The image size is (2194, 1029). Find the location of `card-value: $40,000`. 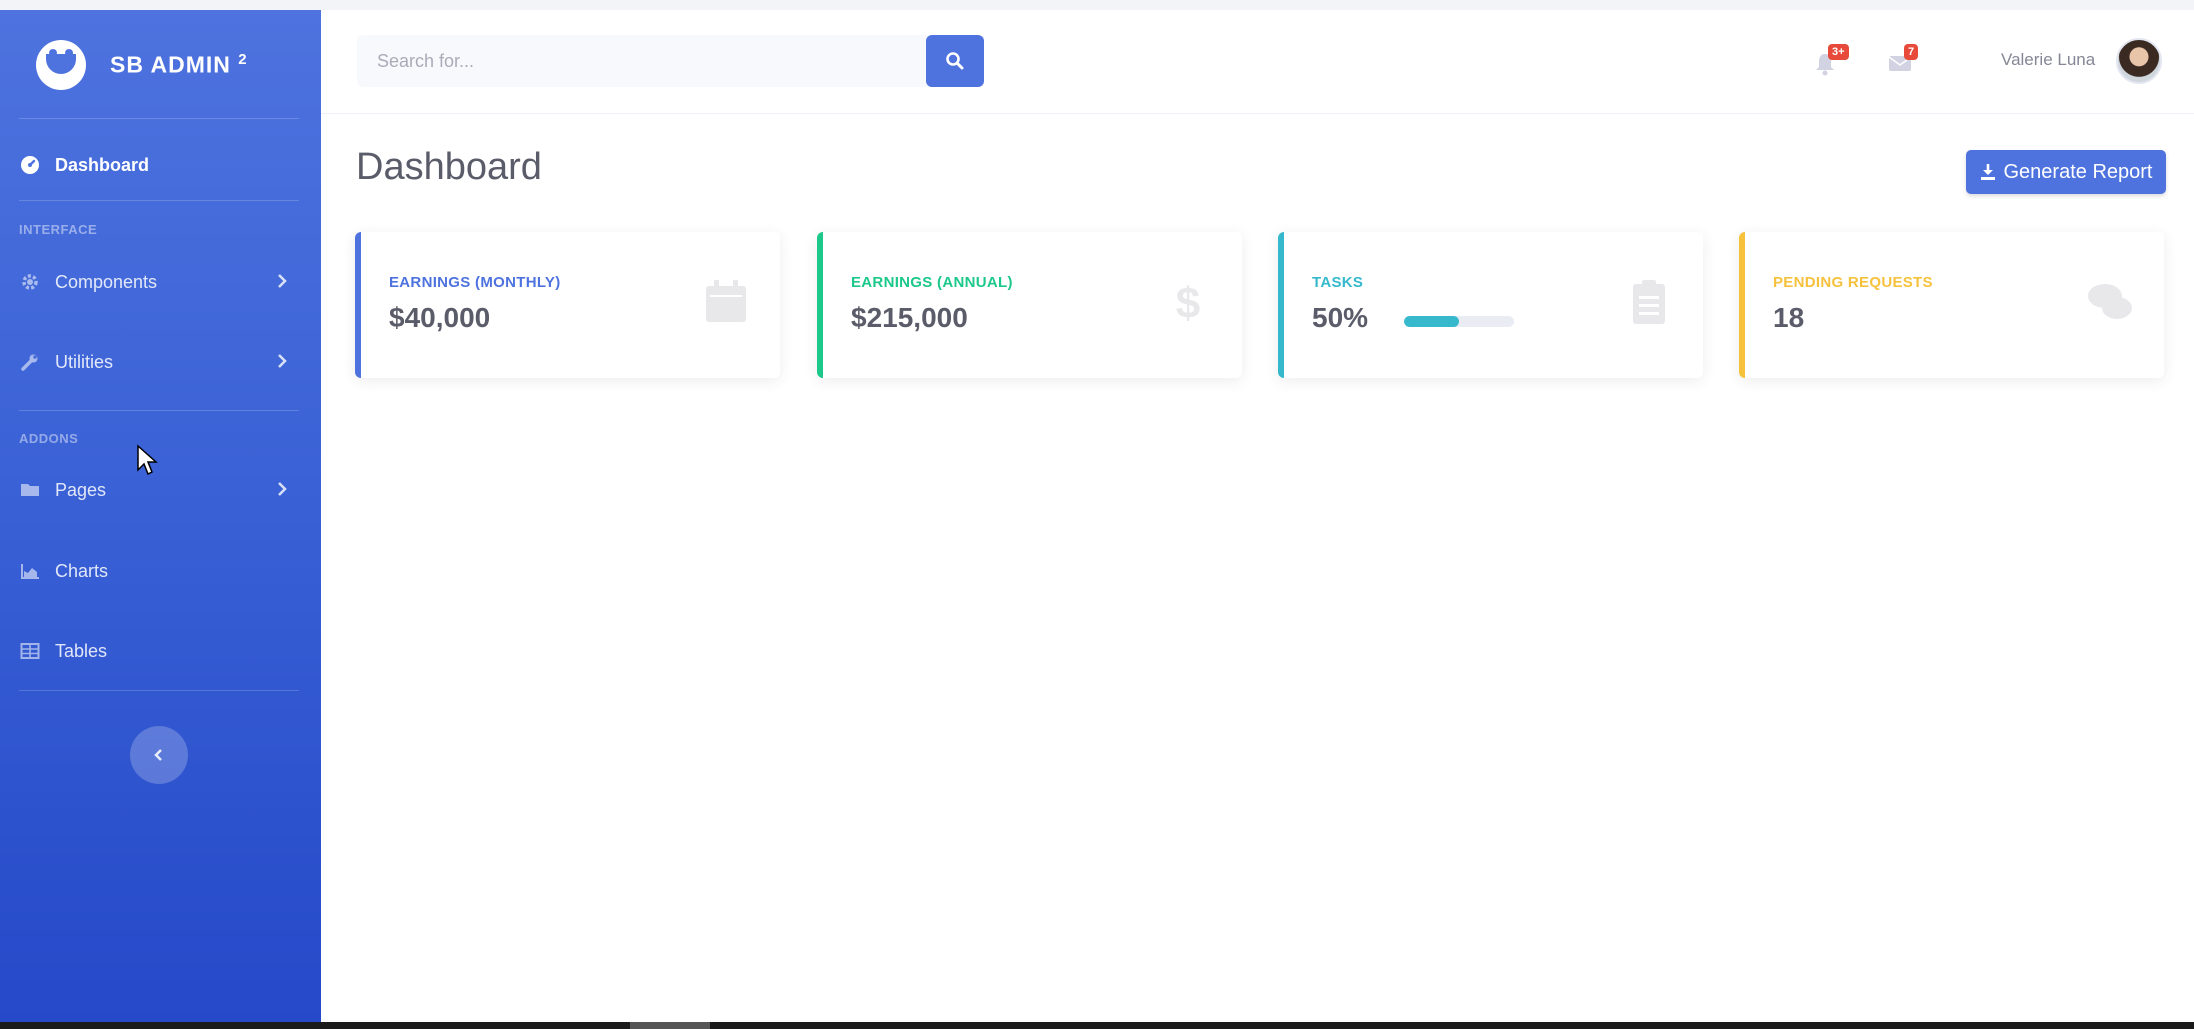

card-value: $40,000 is located at coordinates (440, 317).